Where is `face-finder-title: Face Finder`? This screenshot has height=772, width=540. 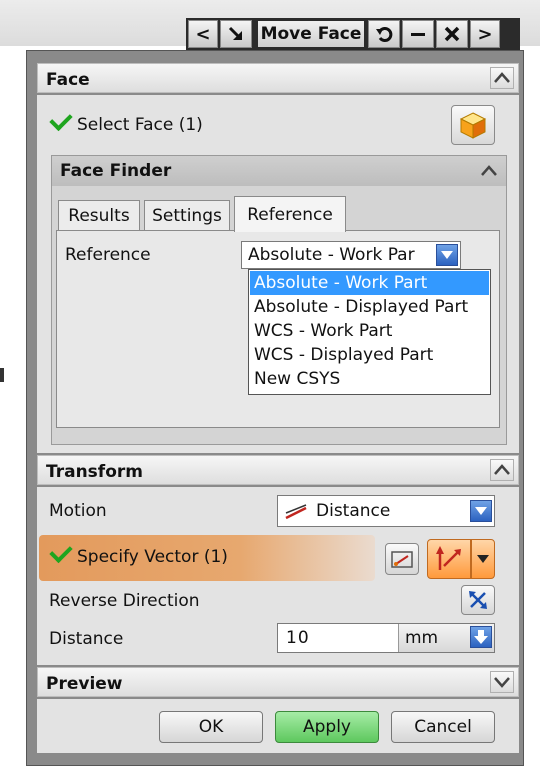
face-finder-title: Face Finder is located at coordinates (116, 171).